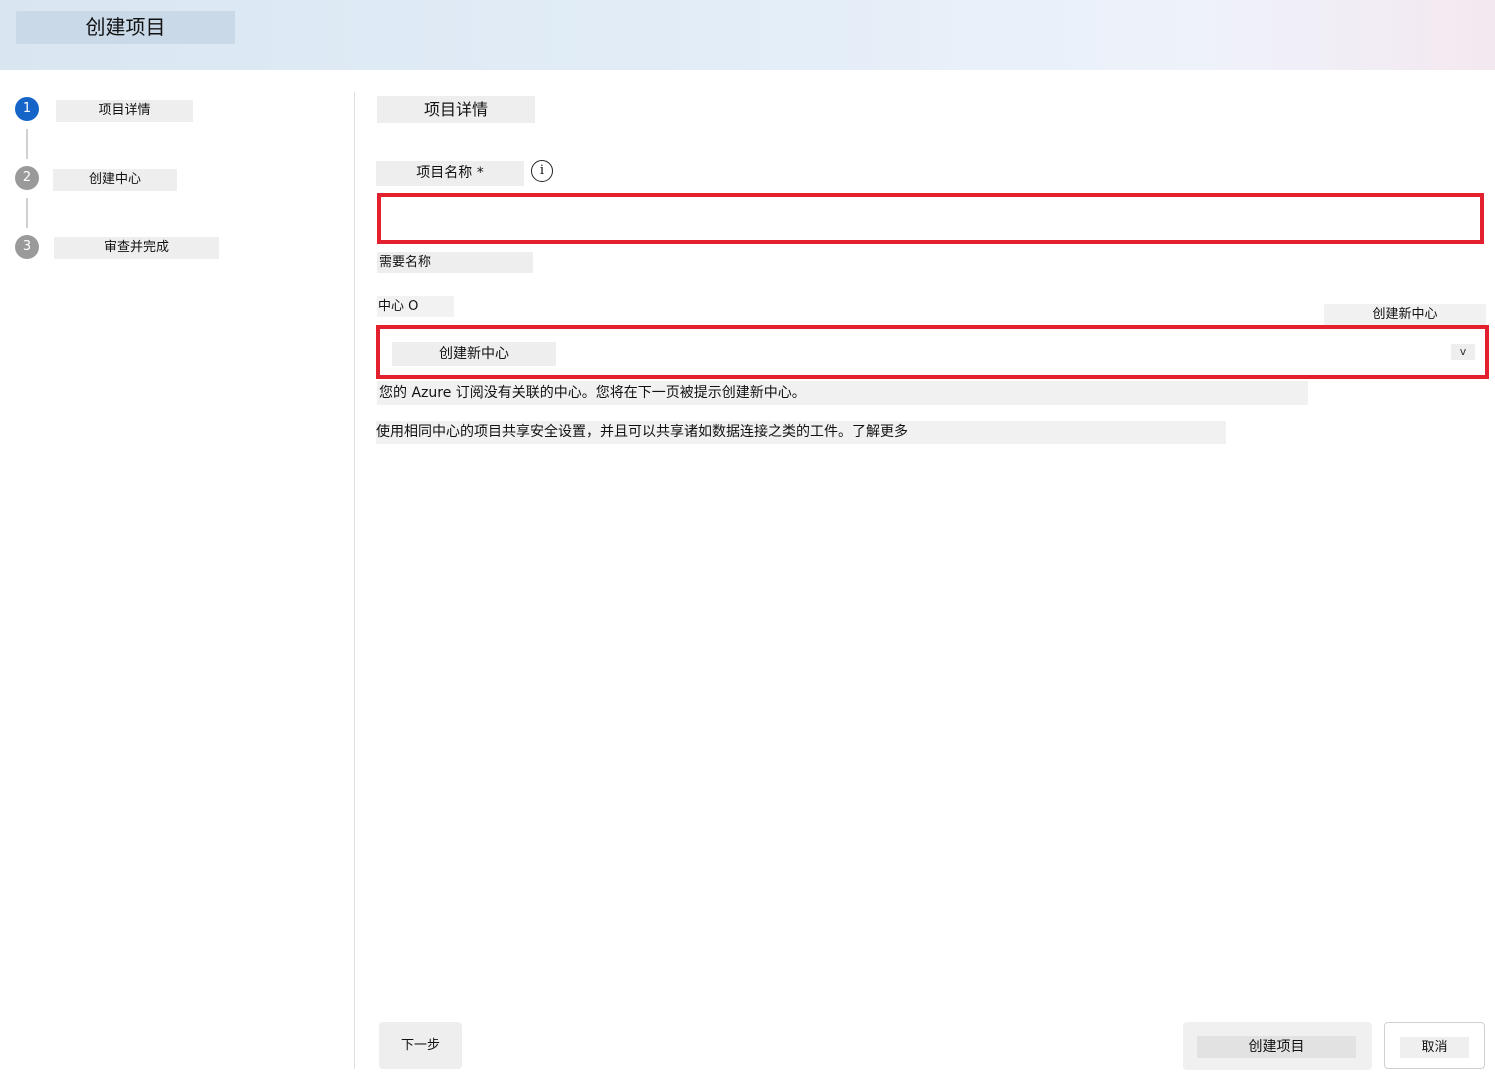 The height and width of the screenshot is (1078, 1495). What do you see at coordinates (542, 171) in the screenshot?
I see `info-icon: i` at bounding box center [542, 171].